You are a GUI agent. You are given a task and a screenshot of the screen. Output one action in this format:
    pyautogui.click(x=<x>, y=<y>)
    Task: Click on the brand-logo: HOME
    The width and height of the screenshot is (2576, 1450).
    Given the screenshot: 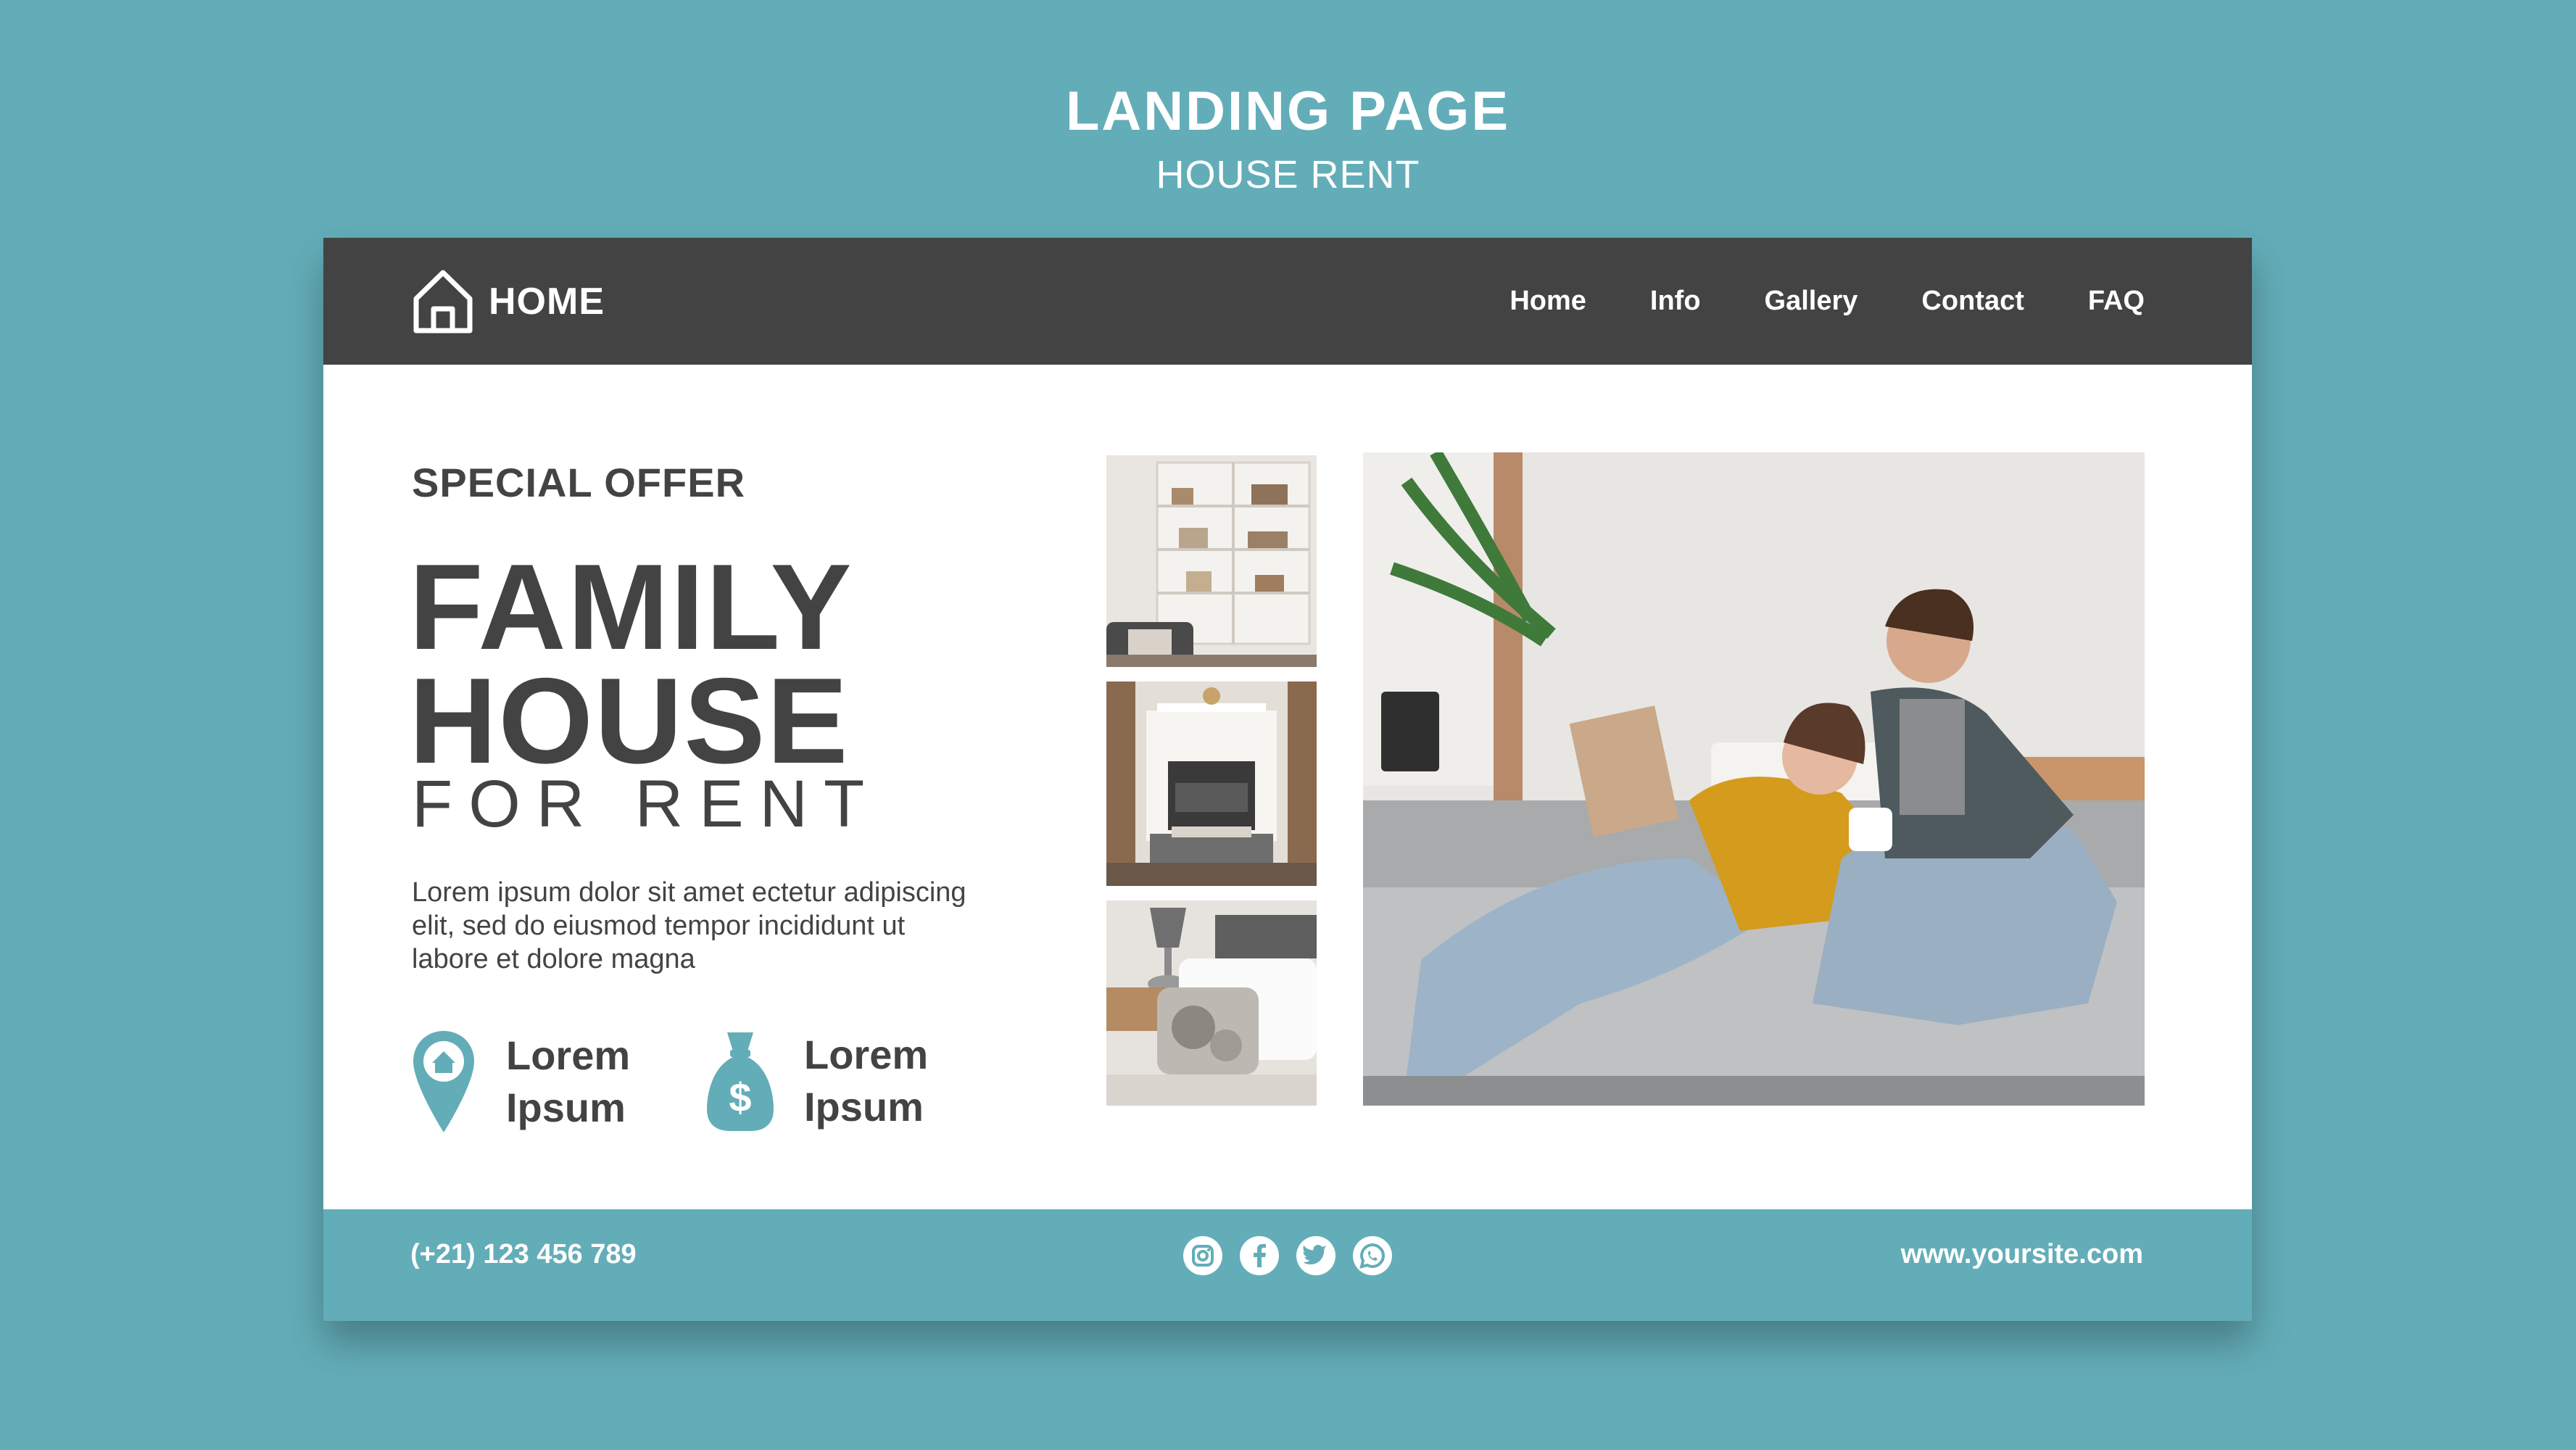 What is the action you would take?
    pyautogui.click(x=507, y=301)
    